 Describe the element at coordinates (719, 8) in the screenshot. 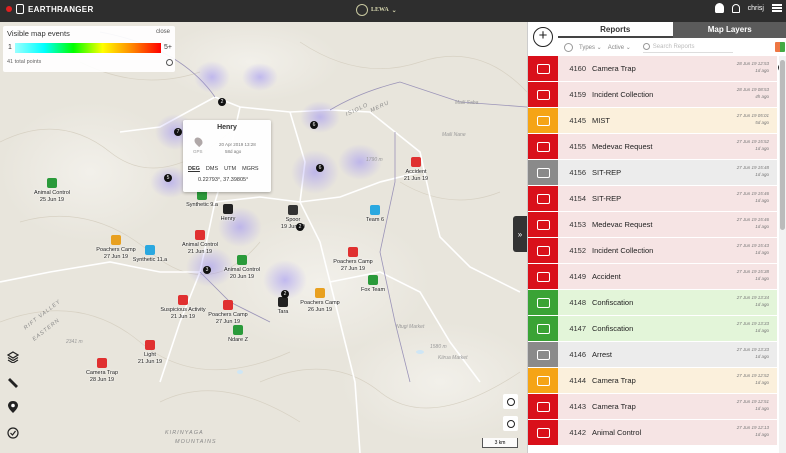

I see `notifications-bell-icon` at that location.